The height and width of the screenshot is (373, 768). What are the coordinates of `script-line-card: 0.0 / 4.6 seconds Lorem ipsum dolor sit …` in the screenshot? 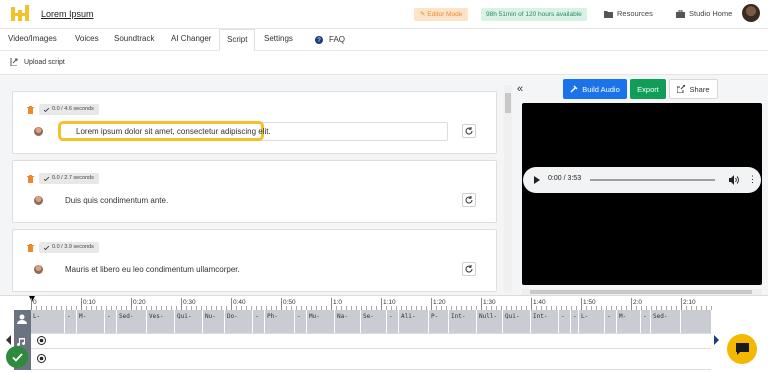 It's located at (254, 122).